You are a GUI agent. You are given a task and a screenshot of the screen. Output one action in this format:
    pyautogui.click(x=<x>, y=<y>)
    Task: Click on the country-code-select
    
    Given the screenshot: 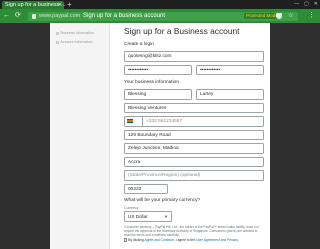 What is the action you would take?
    pyautogui.click(x=133, y=121)
    